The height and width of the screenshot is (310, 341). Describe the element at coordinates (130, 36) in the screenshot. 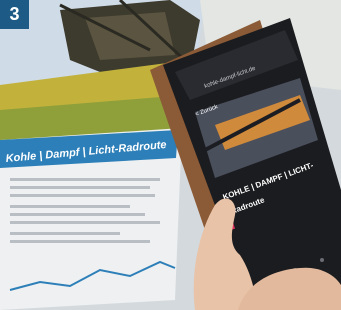

I see `excavator-detail` at that location.